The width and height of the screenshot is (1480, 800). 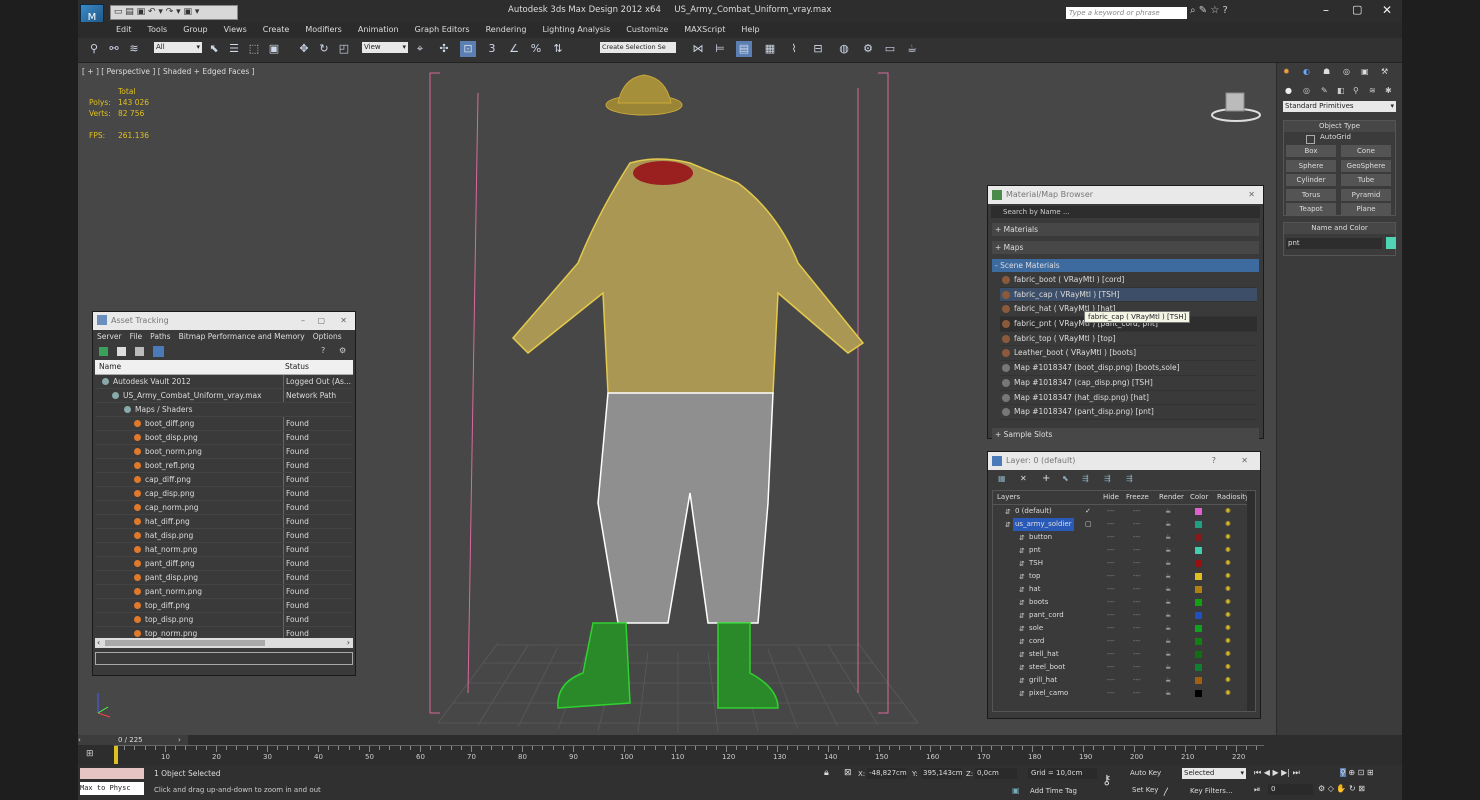 I want to click on create-pyramid-button: Pyramid, so click(x=1366, y=194).